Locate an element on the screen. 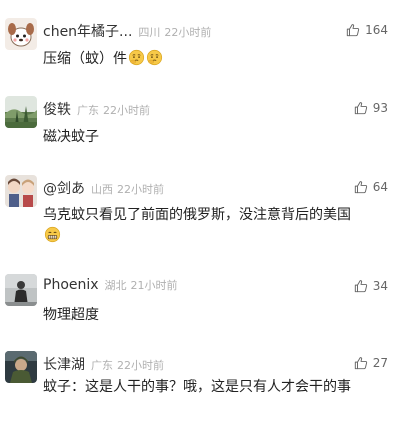 The image size is (402, 431). like-button: 34 is located at coordinates (371, 286).